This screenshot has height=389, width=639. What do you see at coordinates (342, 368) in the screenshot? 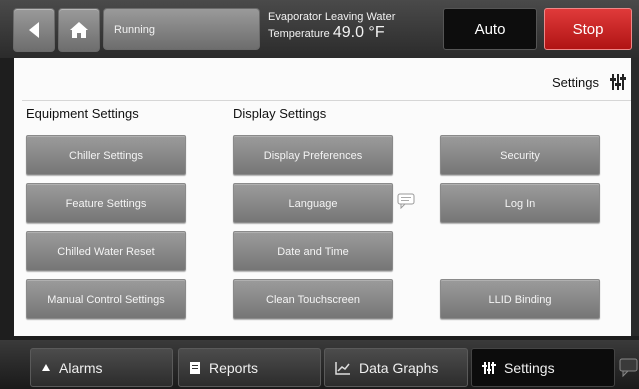
I see `chart-icon` at bounding box center [342, 368].